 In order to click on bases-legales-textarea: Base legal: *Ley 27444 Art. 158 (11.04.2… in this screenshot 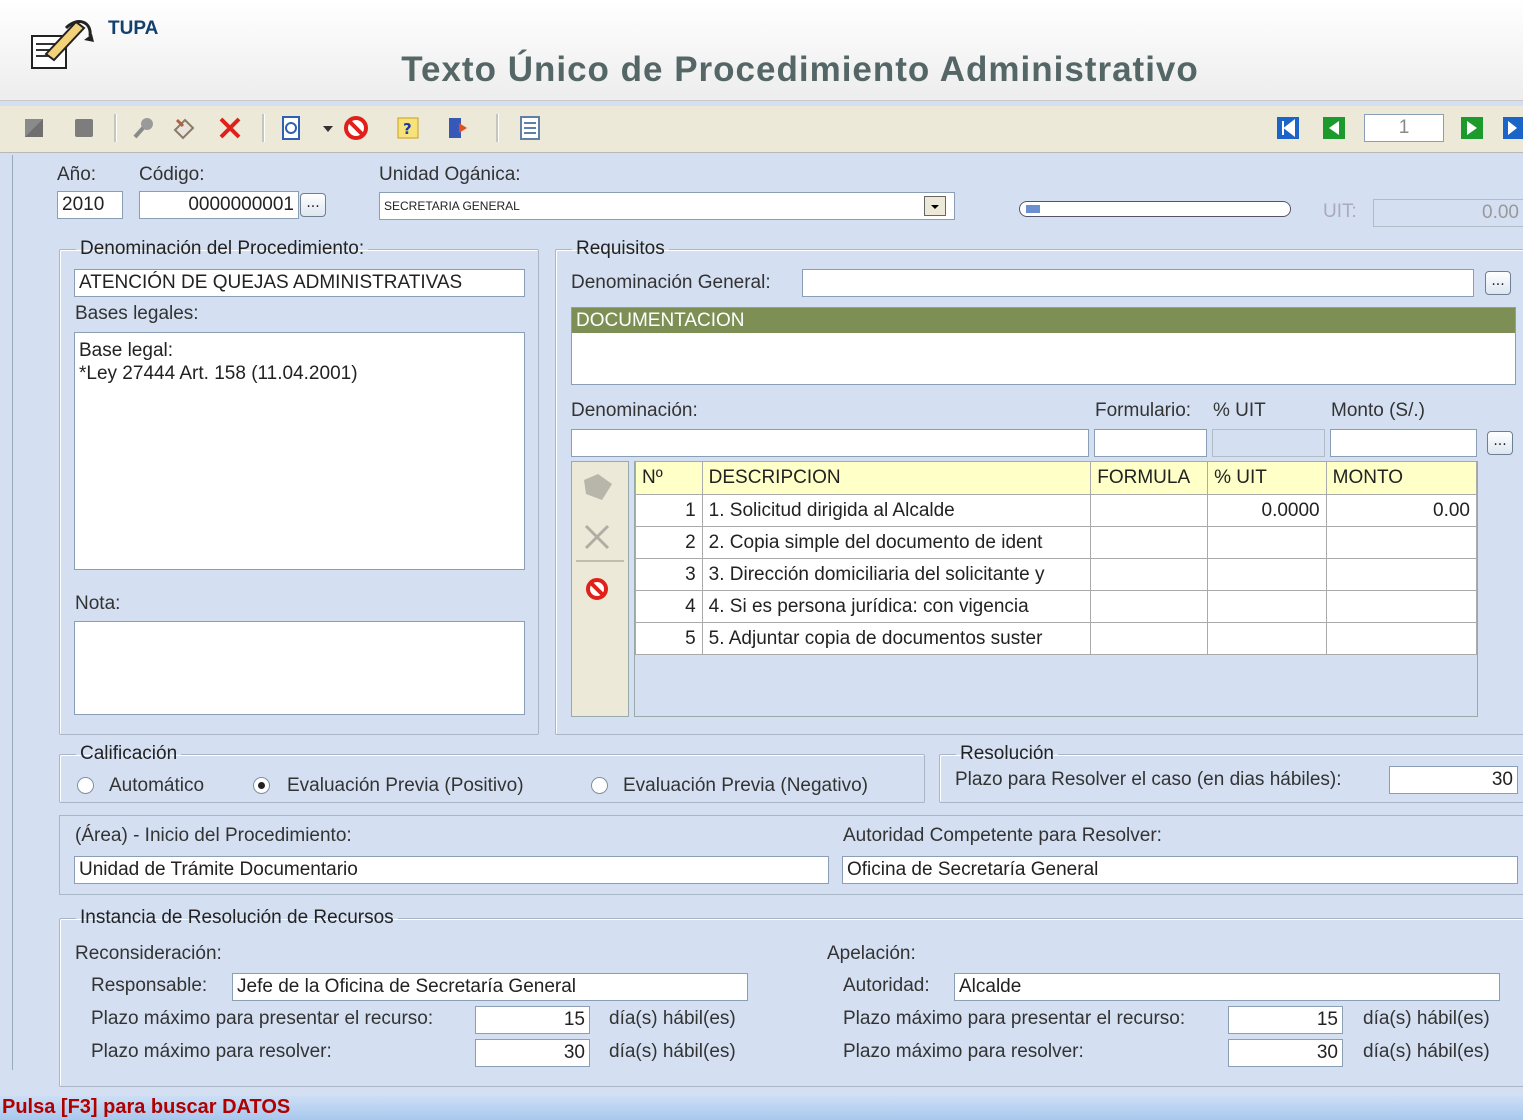, I will do `click(299, 451)`.